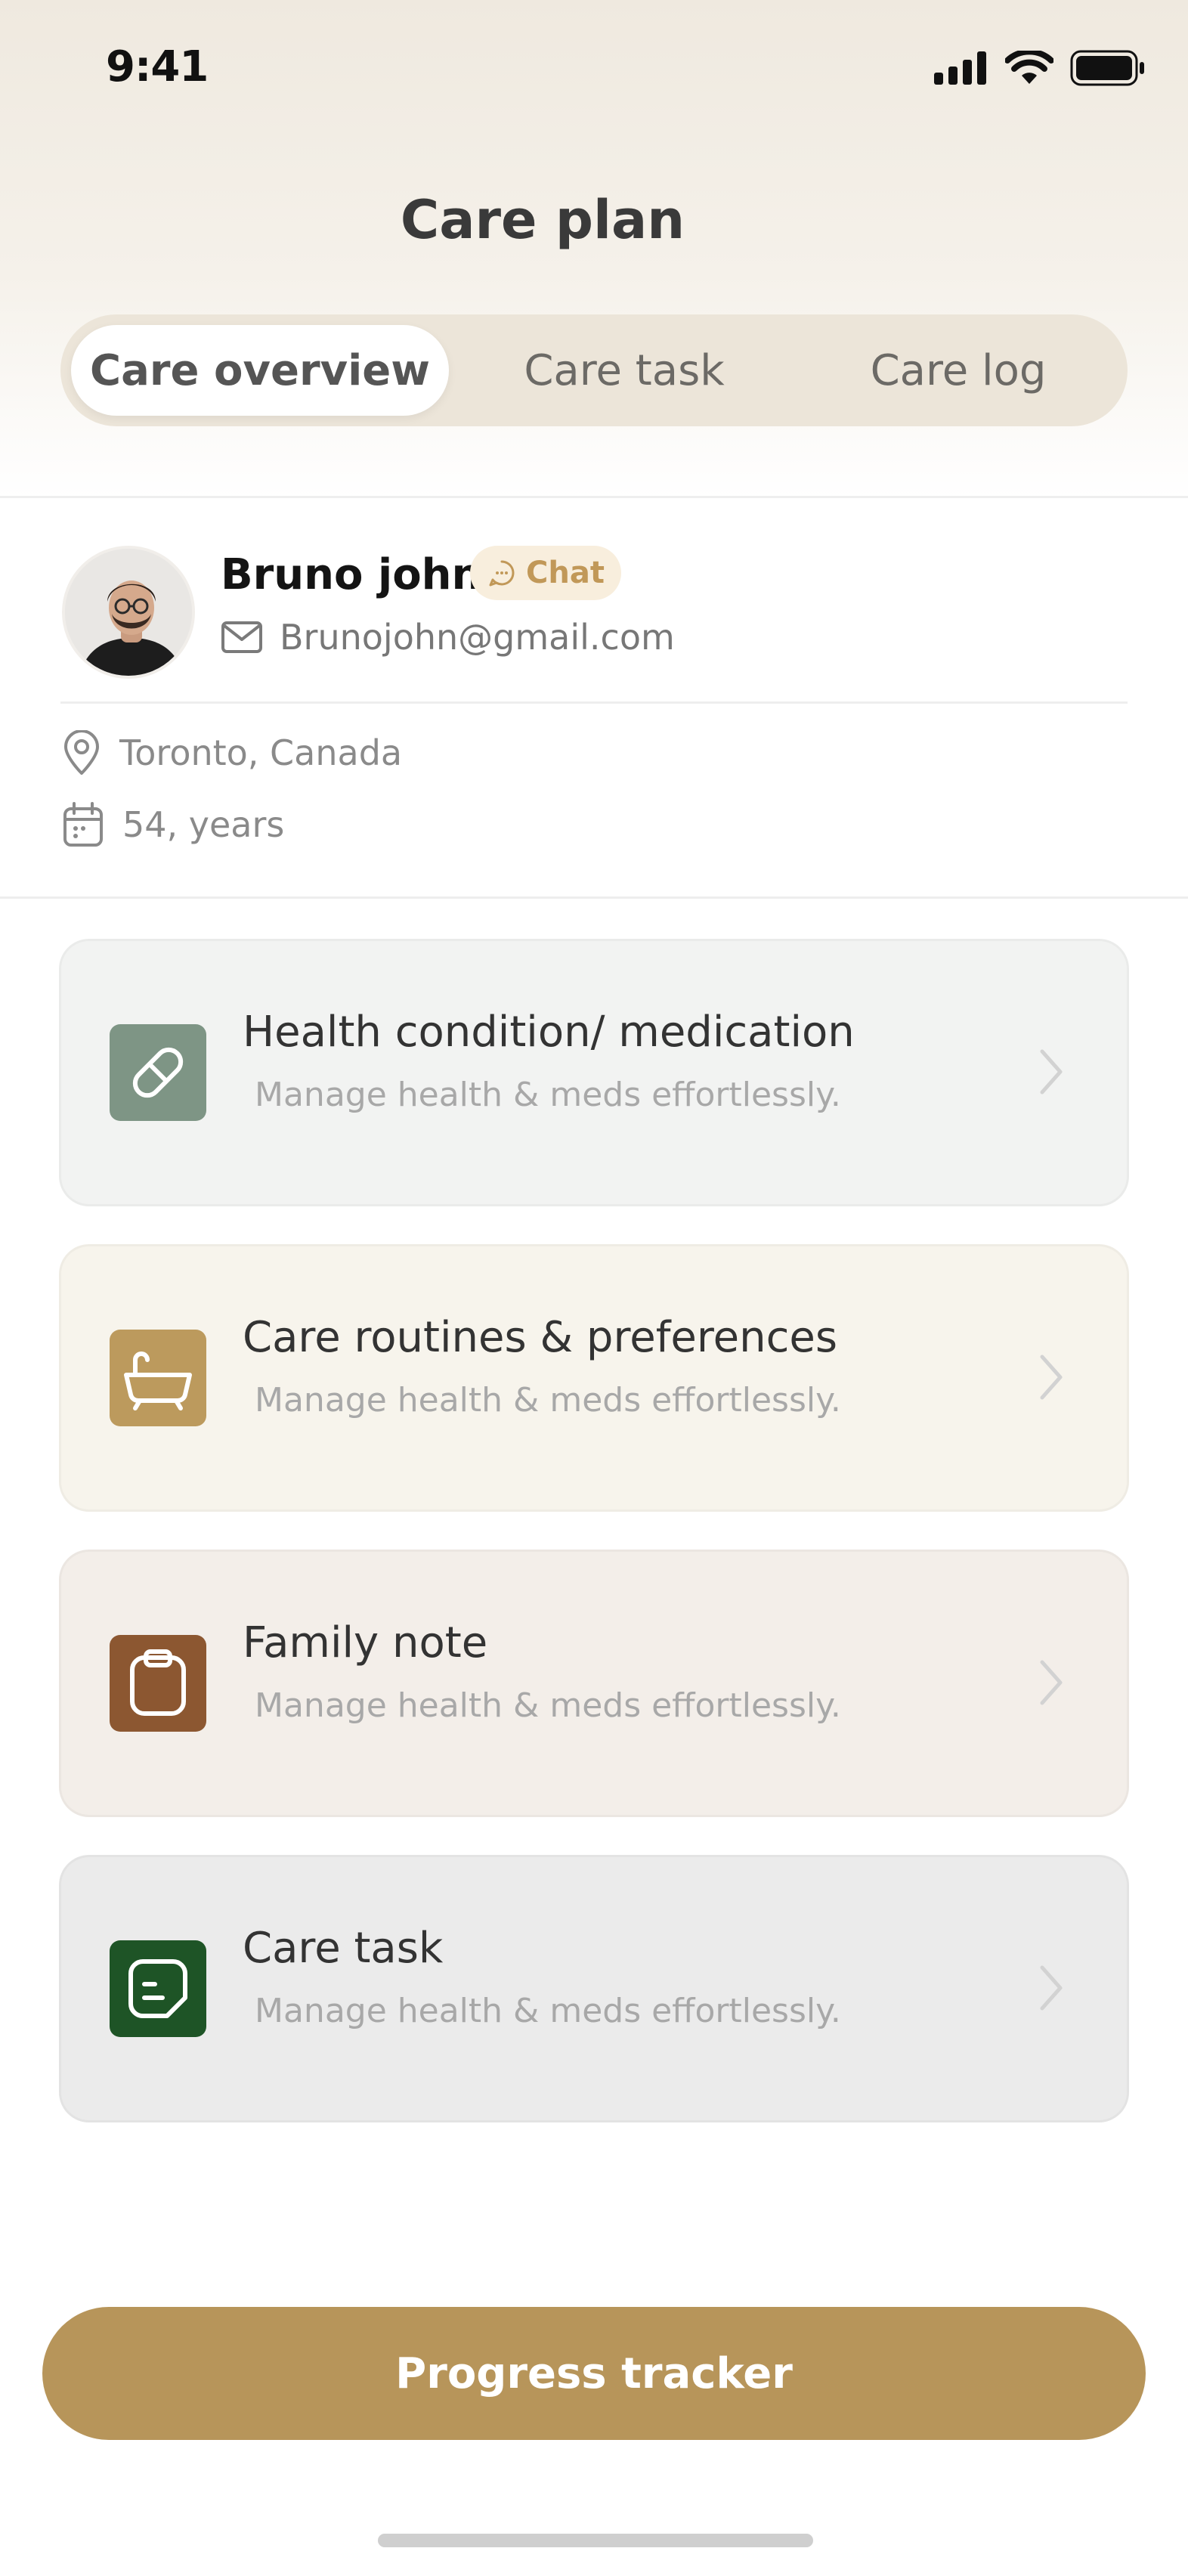  I want to click on location-row: Toronto, Canada, so click(232, 753).